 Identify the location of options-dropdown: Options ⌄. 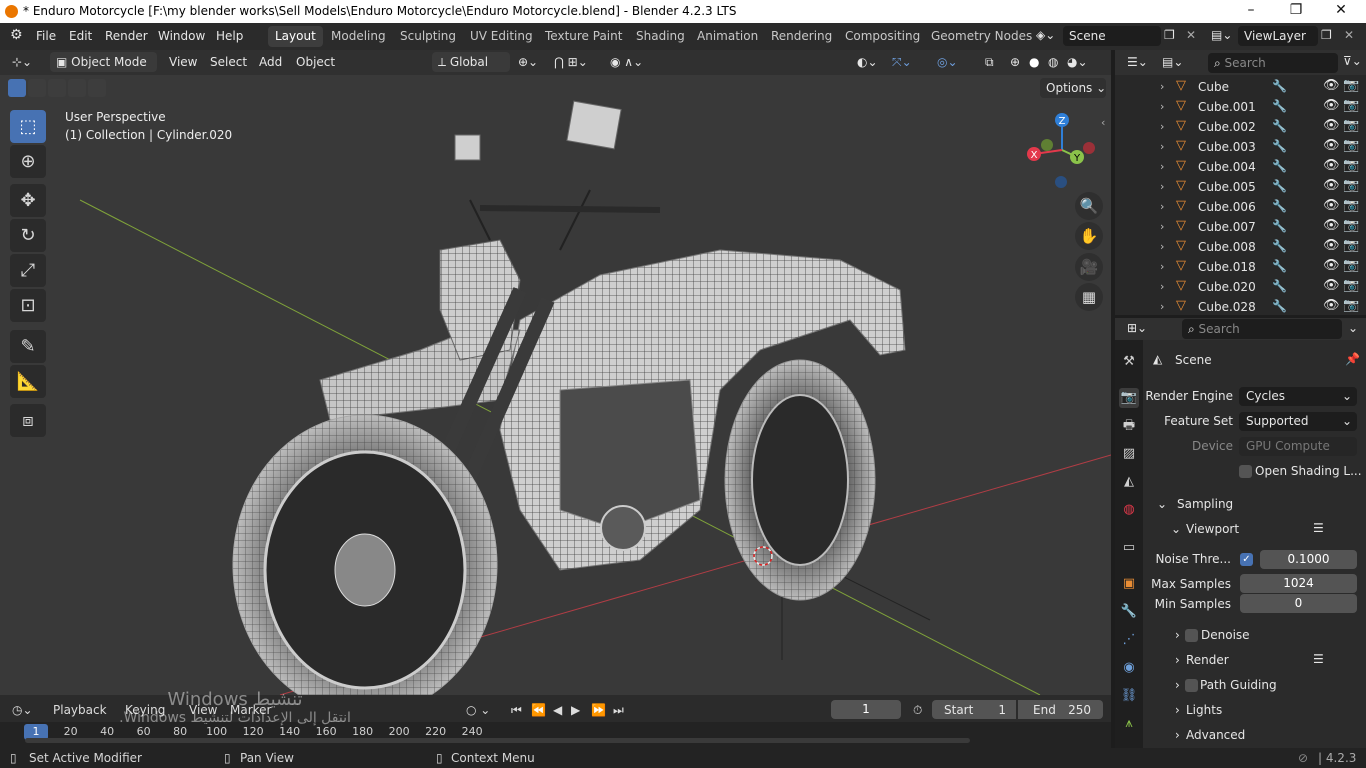
(1073, 88).